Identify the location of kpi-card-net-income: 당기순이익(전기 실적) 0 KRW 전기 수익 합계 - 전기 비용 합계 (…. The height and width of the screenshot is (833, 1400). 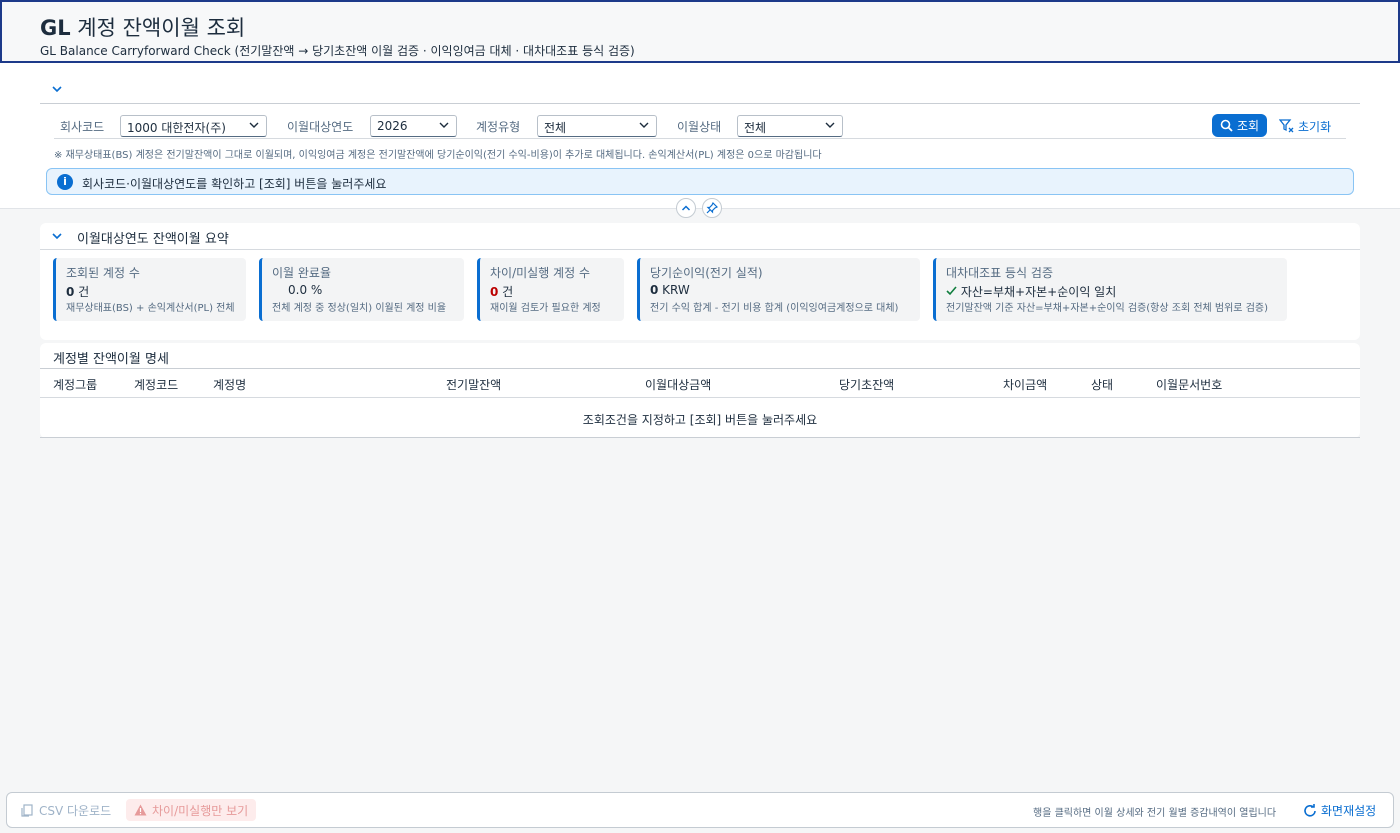
(778, 289).